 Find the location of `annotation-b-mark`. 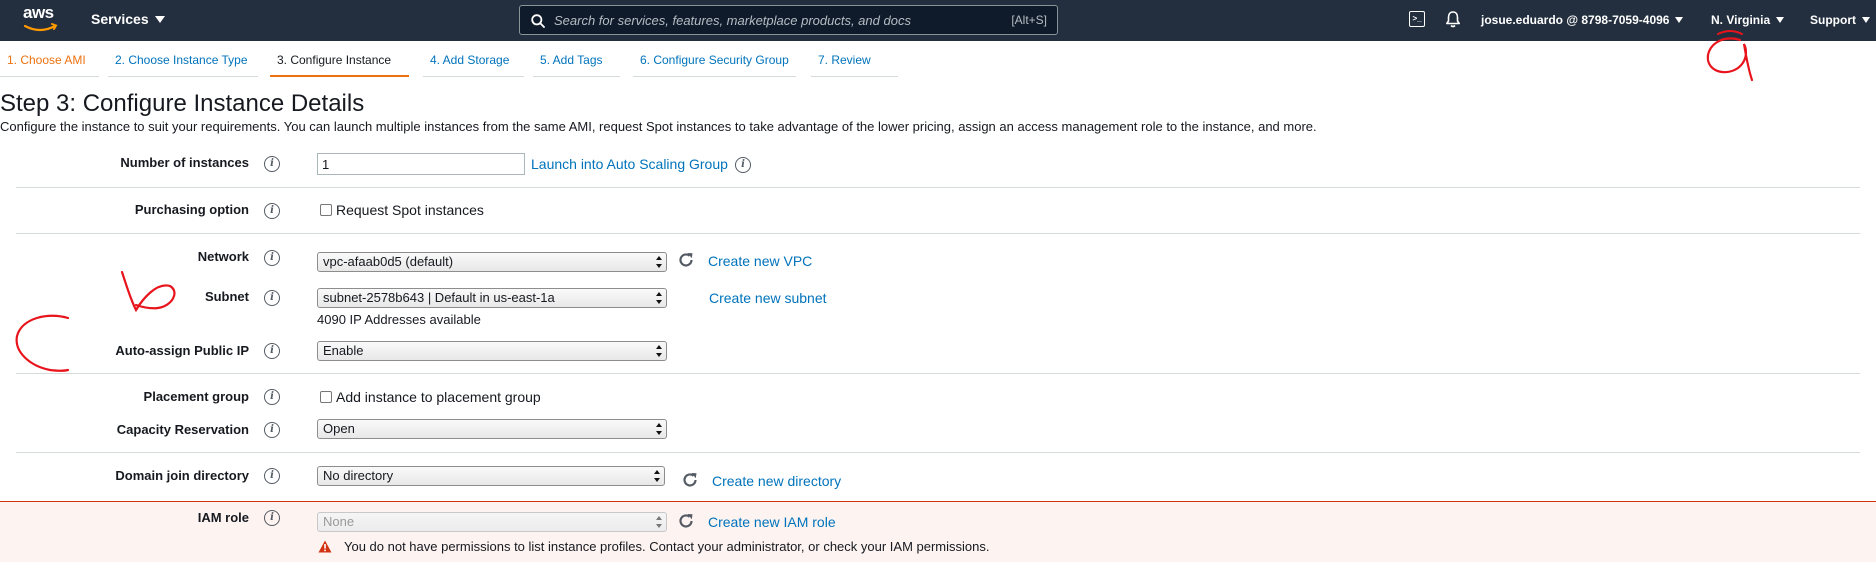

annotation-b-mark is located at coordinates (148, 291).